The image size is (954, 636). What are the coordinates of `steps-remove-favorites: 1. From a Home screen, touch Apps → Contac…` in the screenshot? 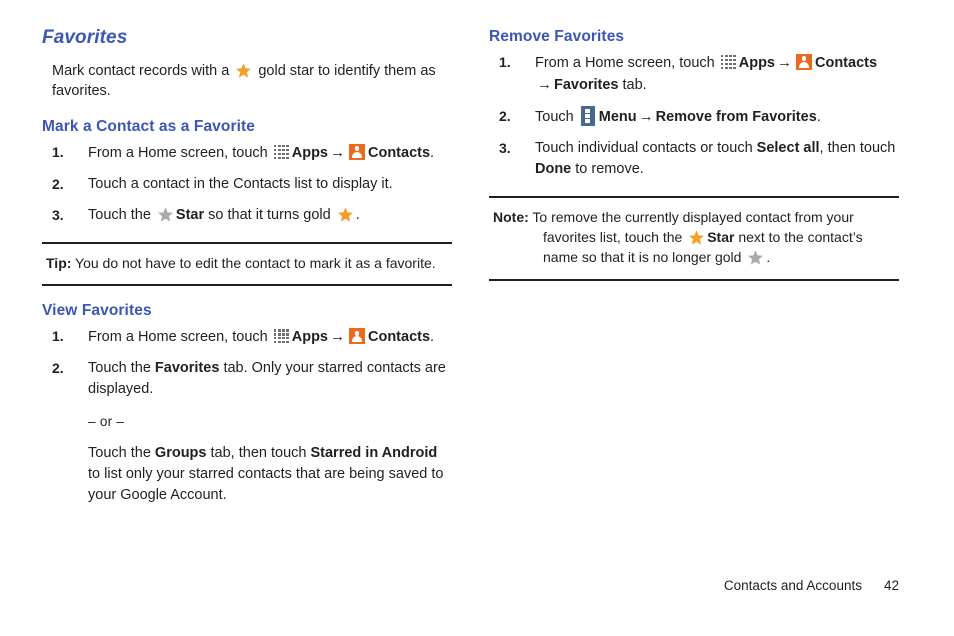 It's located at (694, 116).